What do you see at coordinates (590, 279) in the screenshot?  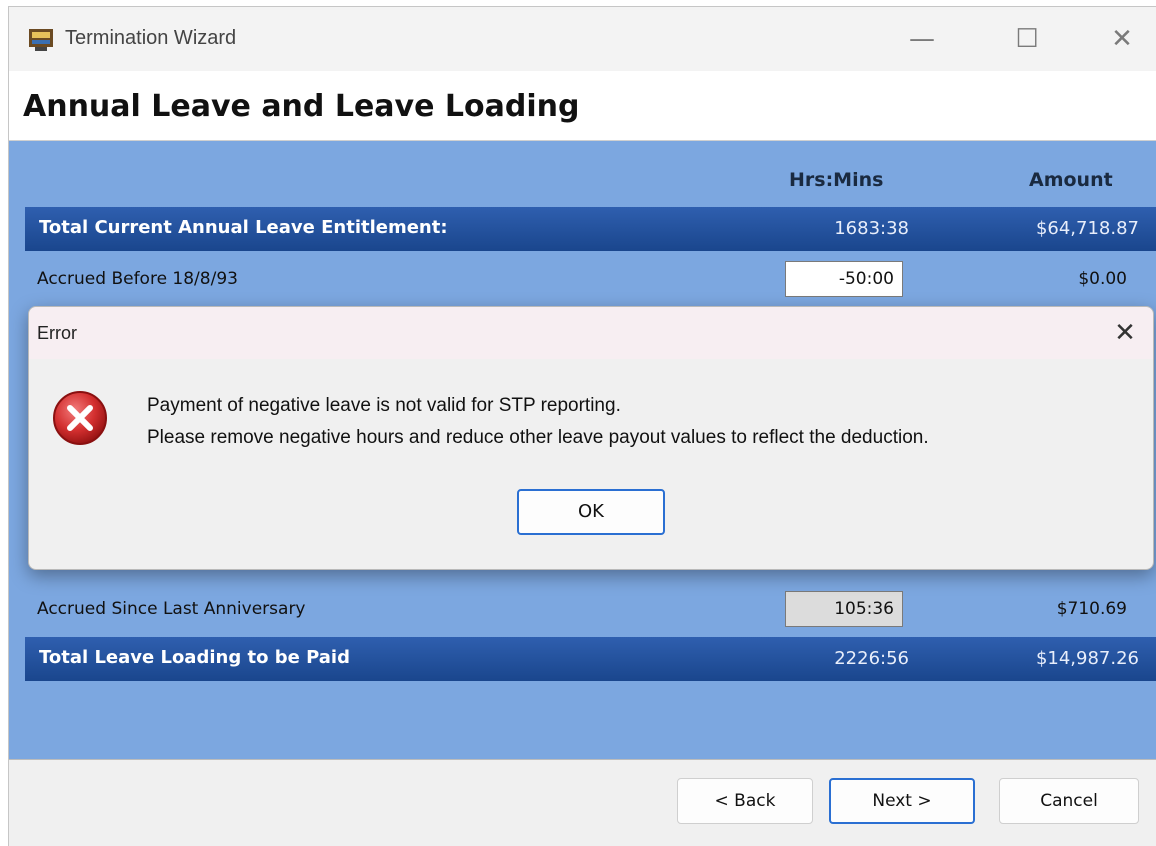 I see `accrued-before-row: Accrued Before 18/8/93 -50:00 $0.00` at bounding box center [590, 279].